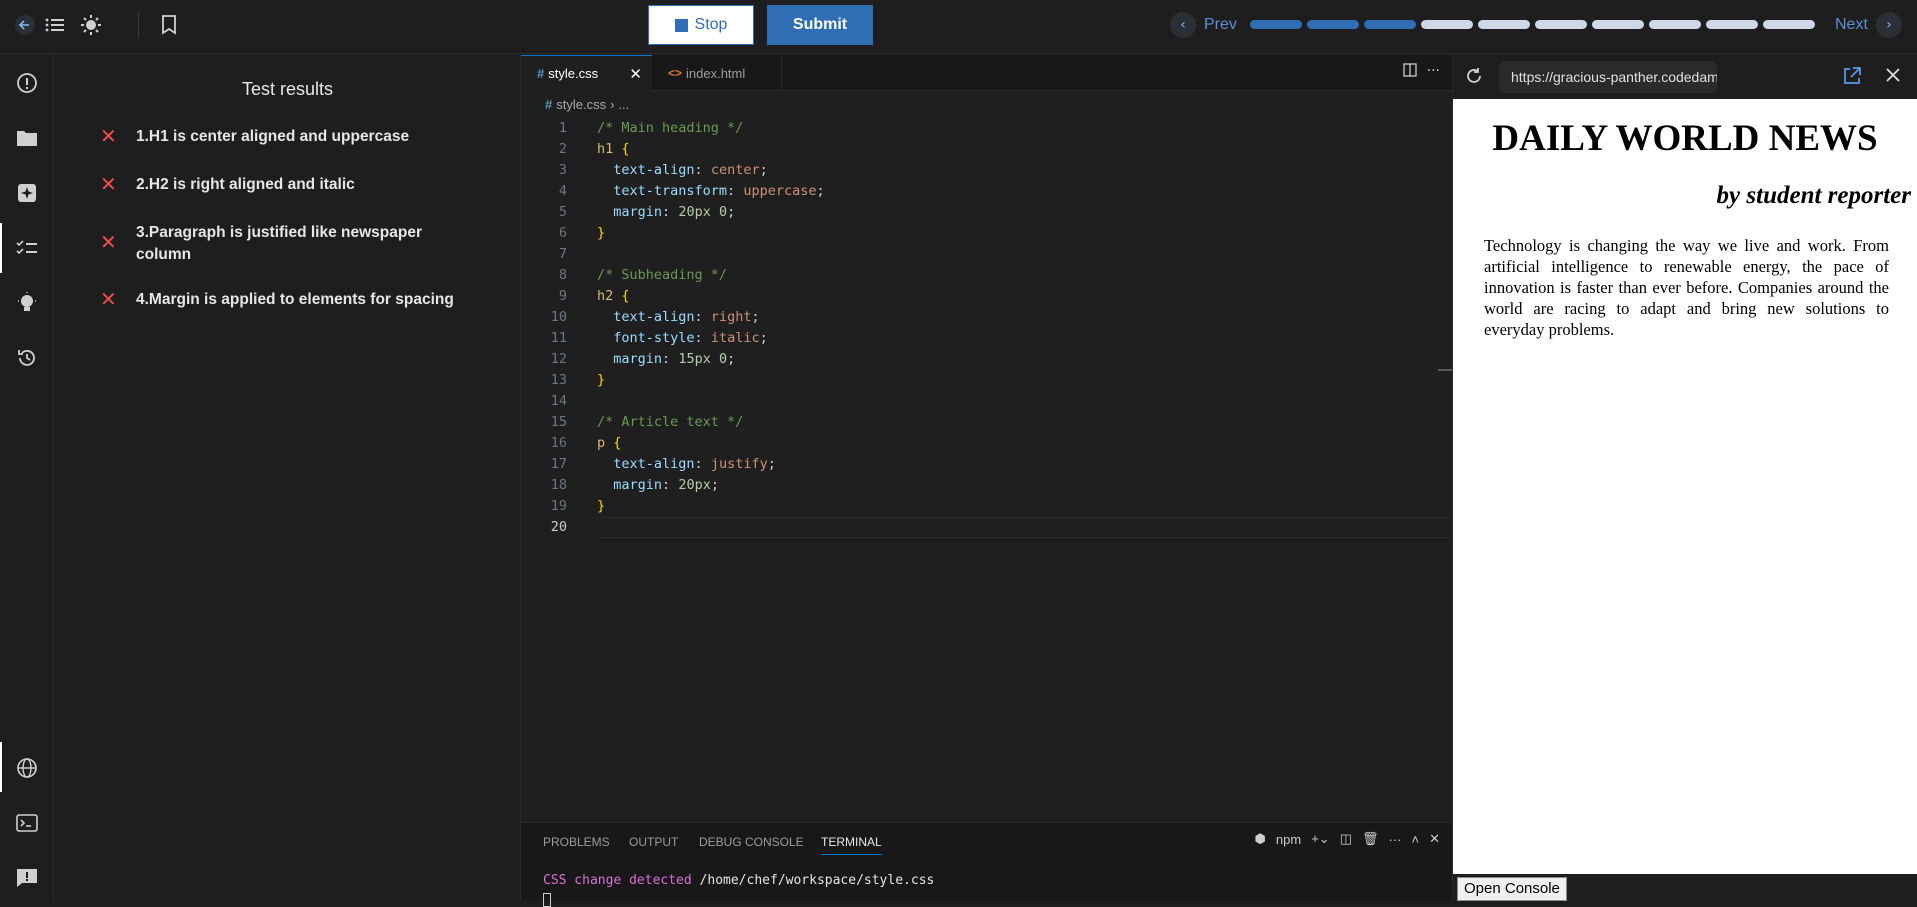 The height and width of the screenshot is (907, 1917). Describe the element at coordinates (719, 191) in the screenshot. I see `code-text: text-transform: uppercase;` at that location.